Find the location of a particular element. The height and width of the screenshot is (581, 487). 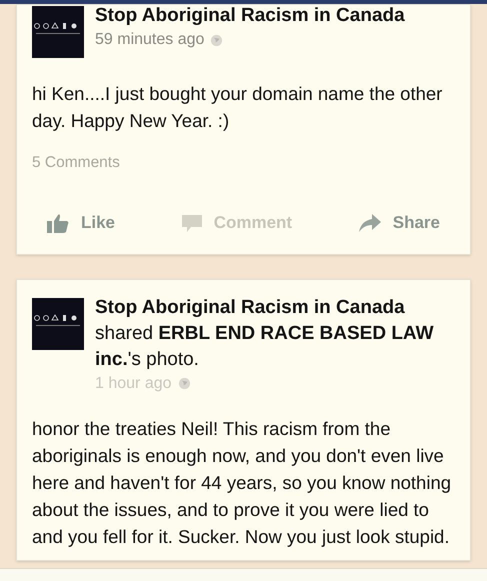

shared-line: shared ERBL END RACE BASED LAW inc.'s photo. is located at coordinates (265, 347).